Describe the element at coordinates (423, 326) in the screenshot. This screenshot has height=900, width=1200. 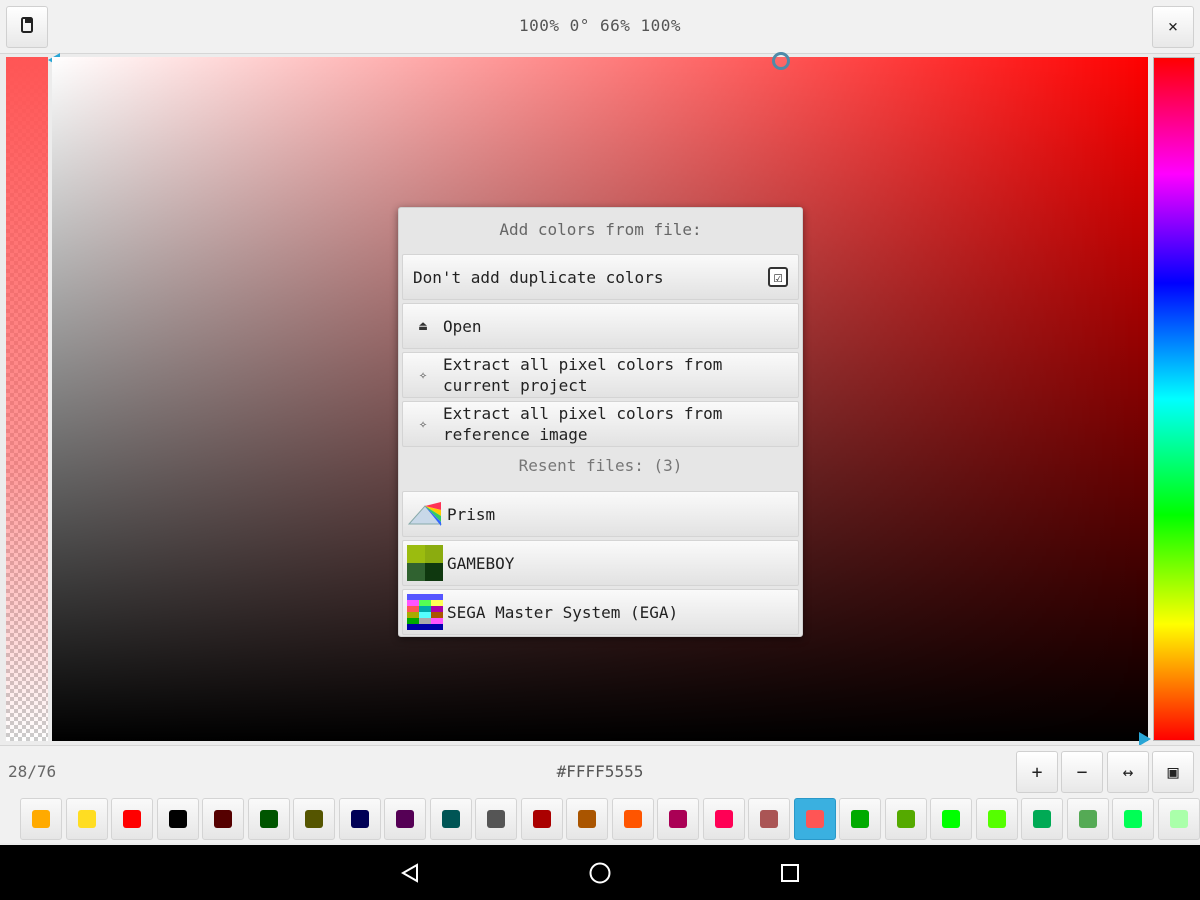
I see `eject-icon: ⏏` at that location.